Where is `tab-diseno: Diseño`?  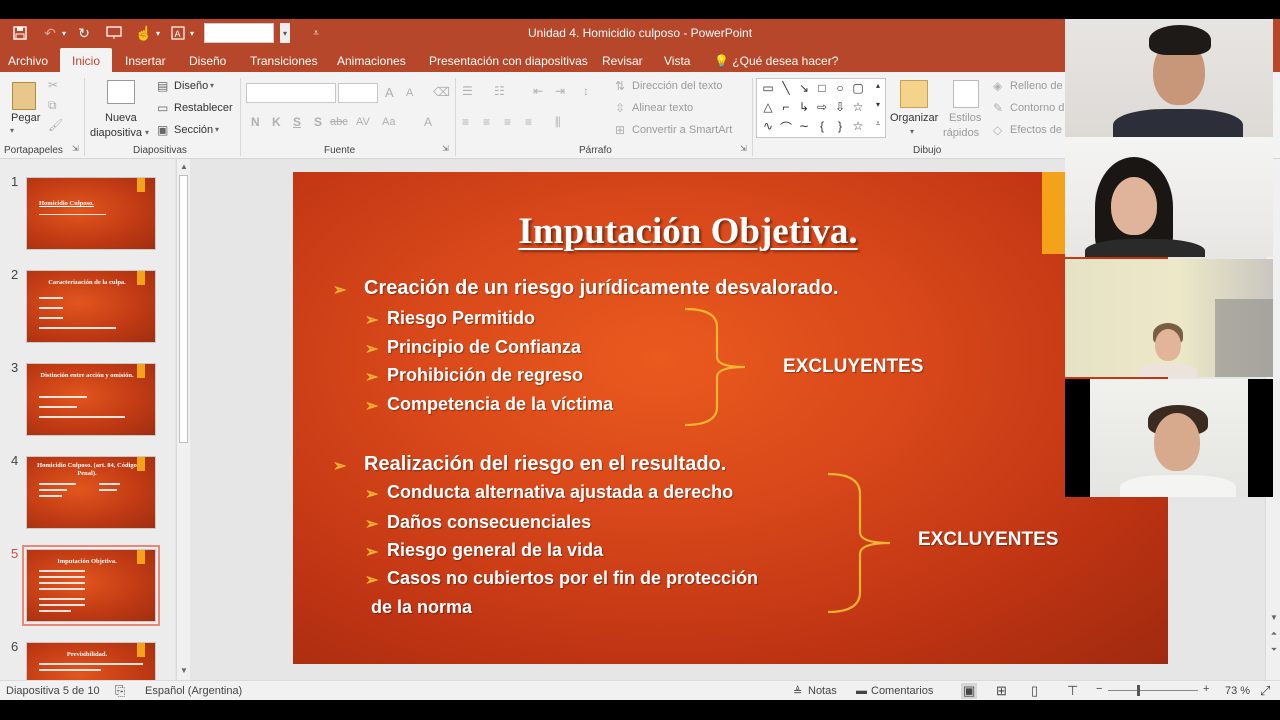
tab-diseno: Diseño is located at coordinates (207, 60).